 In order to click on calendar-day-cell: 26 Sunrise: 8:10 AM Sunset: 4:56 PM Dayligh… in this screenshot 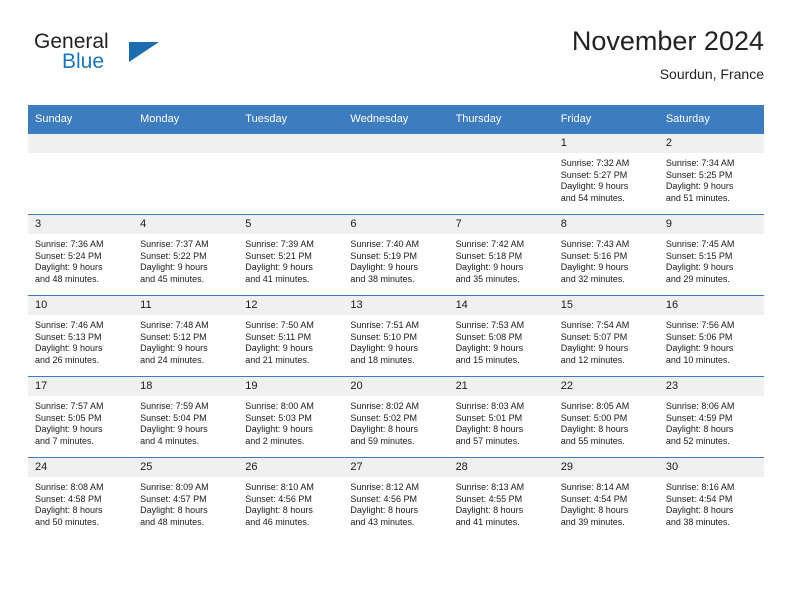, I will do `click(291, 497)`.